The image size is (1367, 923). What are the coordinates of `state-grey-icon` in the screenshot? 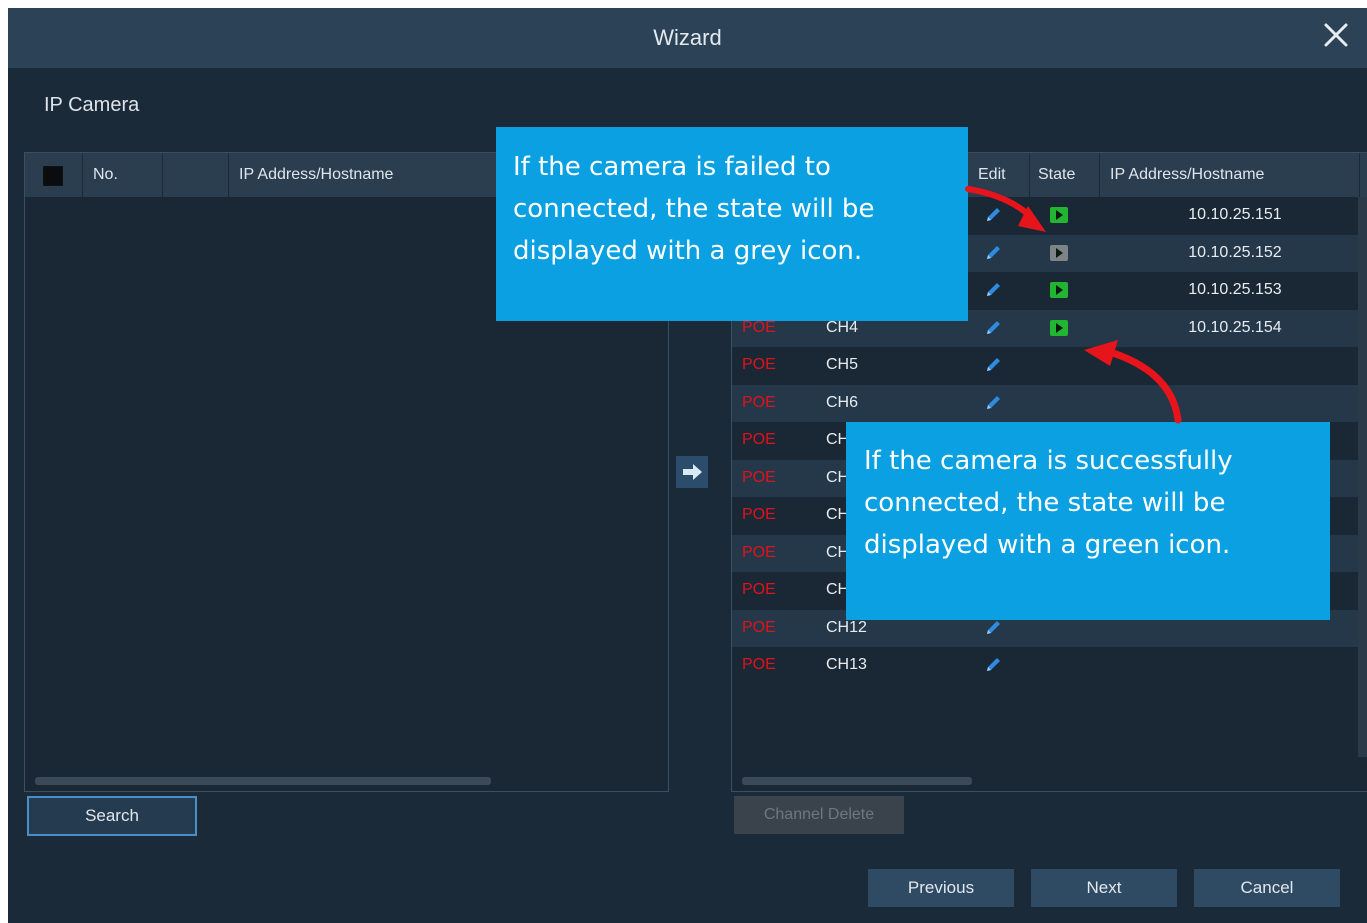 It's located at (1059, 252).